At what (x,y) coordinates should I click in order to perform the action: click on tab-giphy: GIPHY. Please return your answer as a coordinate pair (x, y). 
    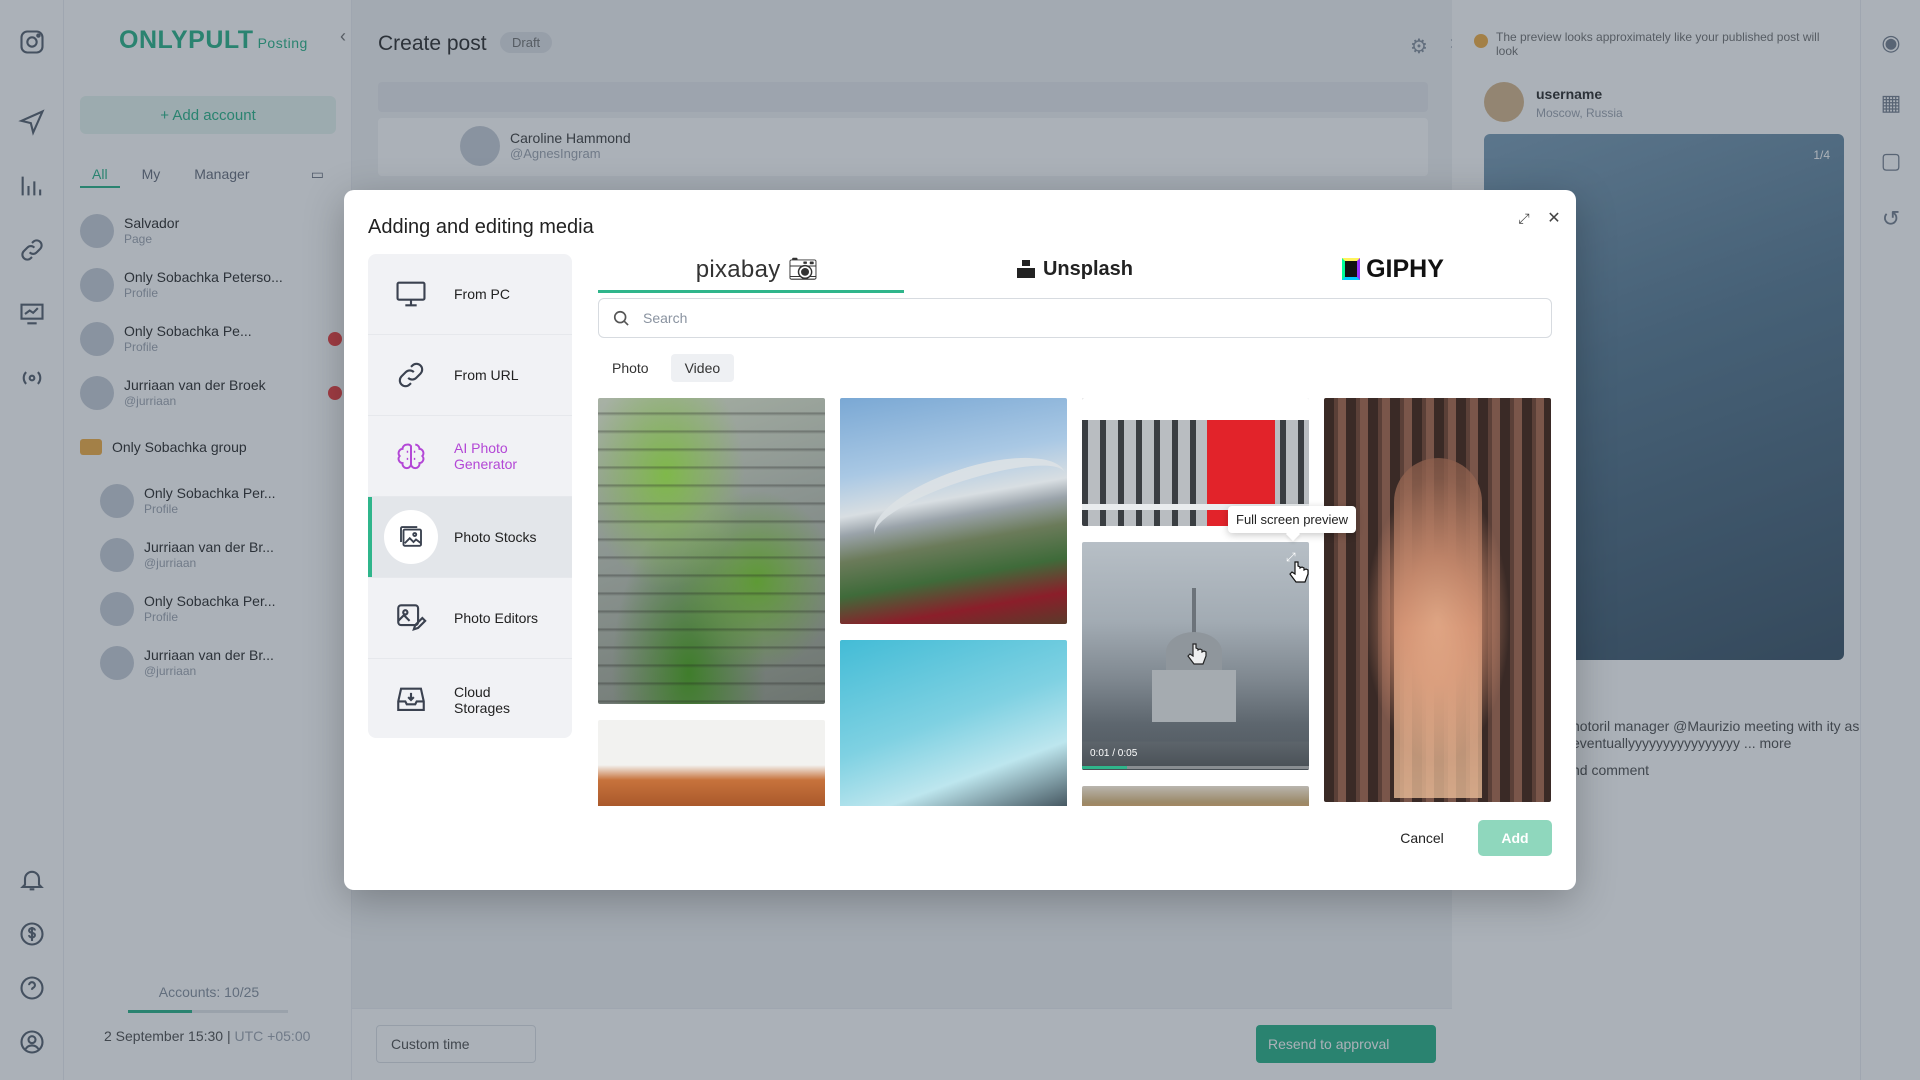
    Looking at the image, I should click on (1393, 269).